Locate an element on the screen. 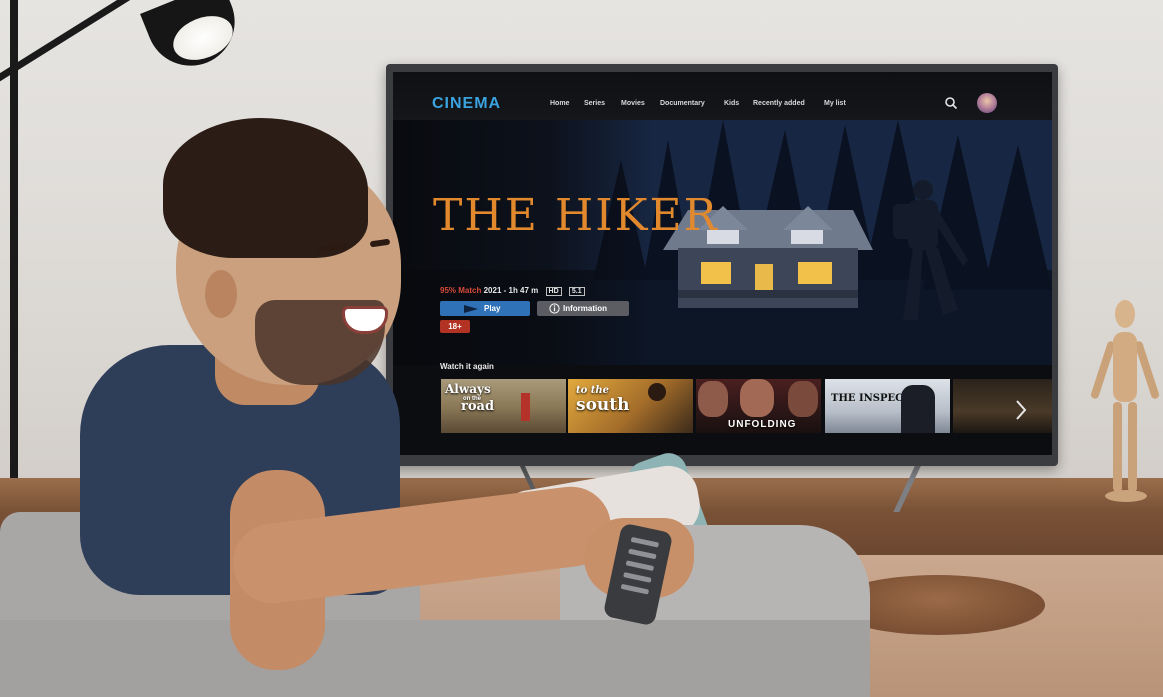 Image resolution: width=1163 pixels, height=697 pixels. search-icon is located at coordinates (951, 103).